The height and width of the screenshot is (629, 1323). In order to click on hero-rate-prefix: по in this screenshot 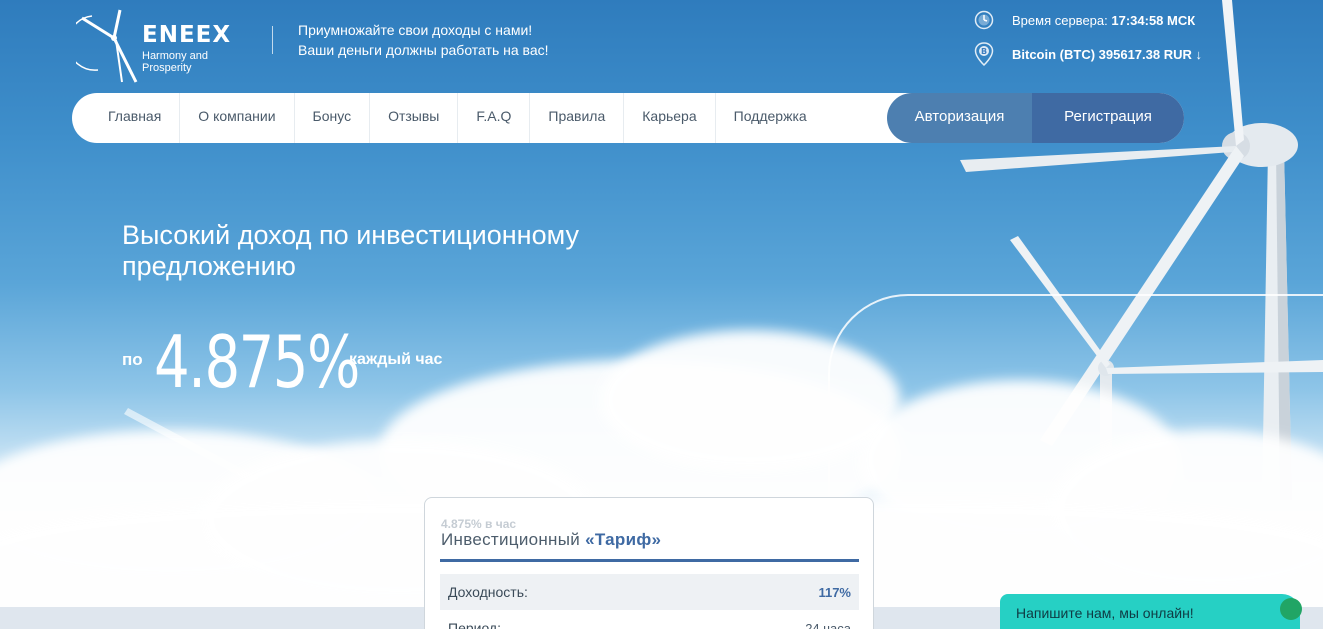, I will do `click(132, 359)`.